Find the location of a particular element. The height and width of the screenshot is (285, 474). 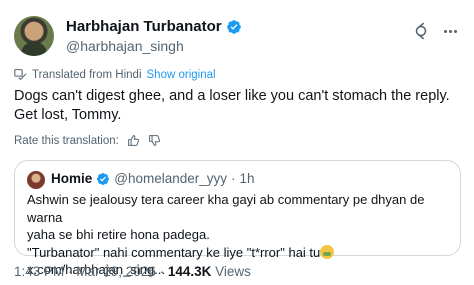

rate-translation-label: Rate this translation: is located at coordinates (66, 140).